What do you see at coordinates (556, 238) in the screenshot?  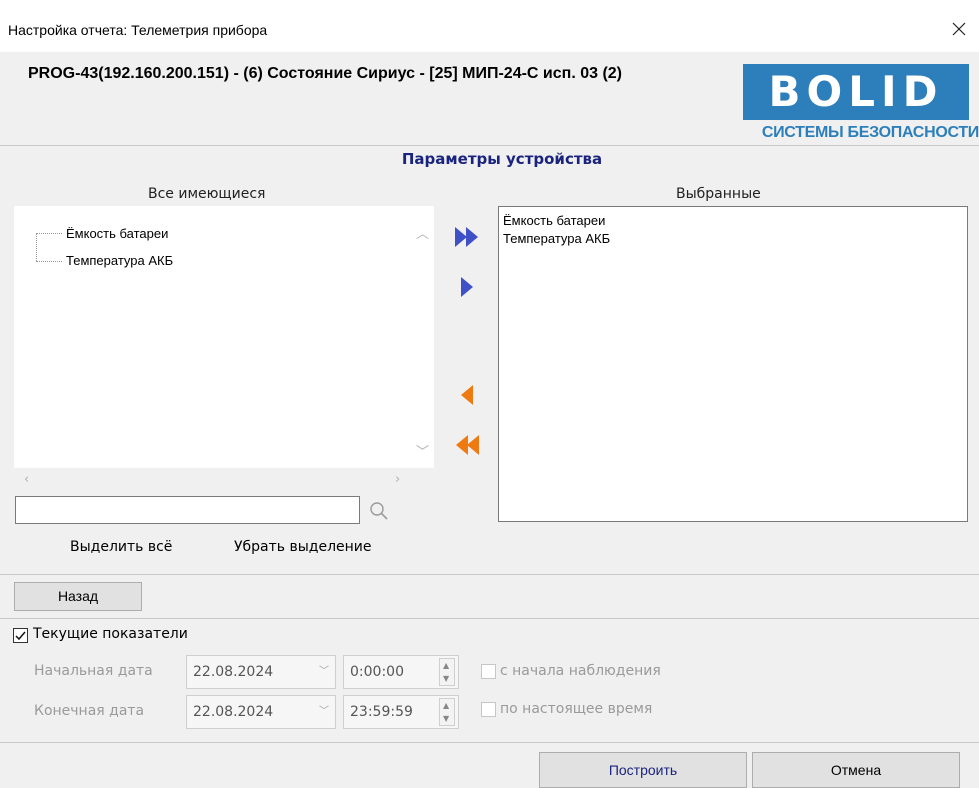 I see `selected-item: Температура АКБ` at bounding box center [556, 238].